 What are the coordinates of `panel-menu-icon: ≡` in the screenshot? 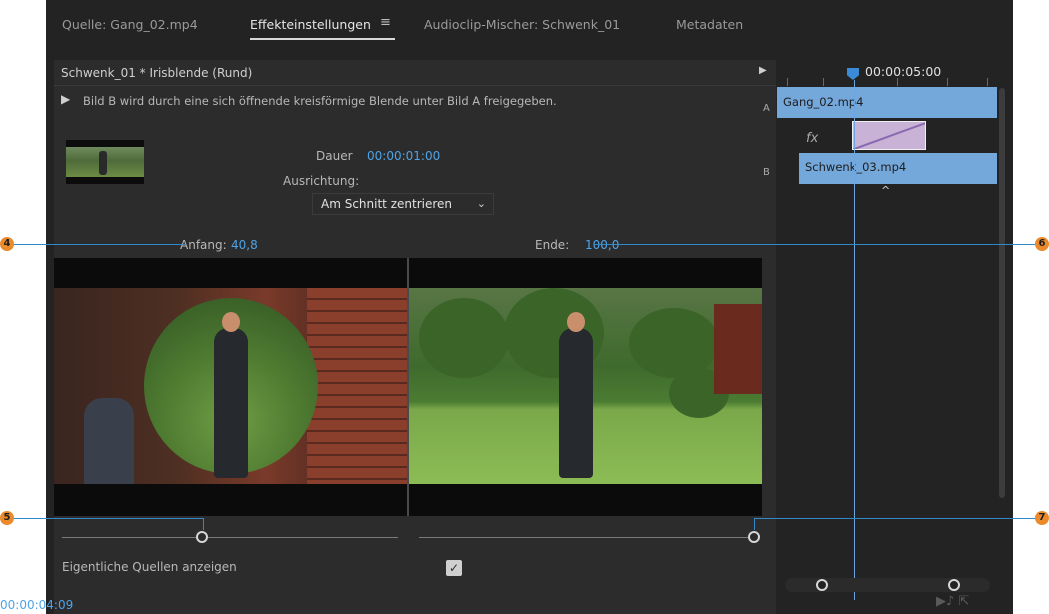 It's located at (385, 22).